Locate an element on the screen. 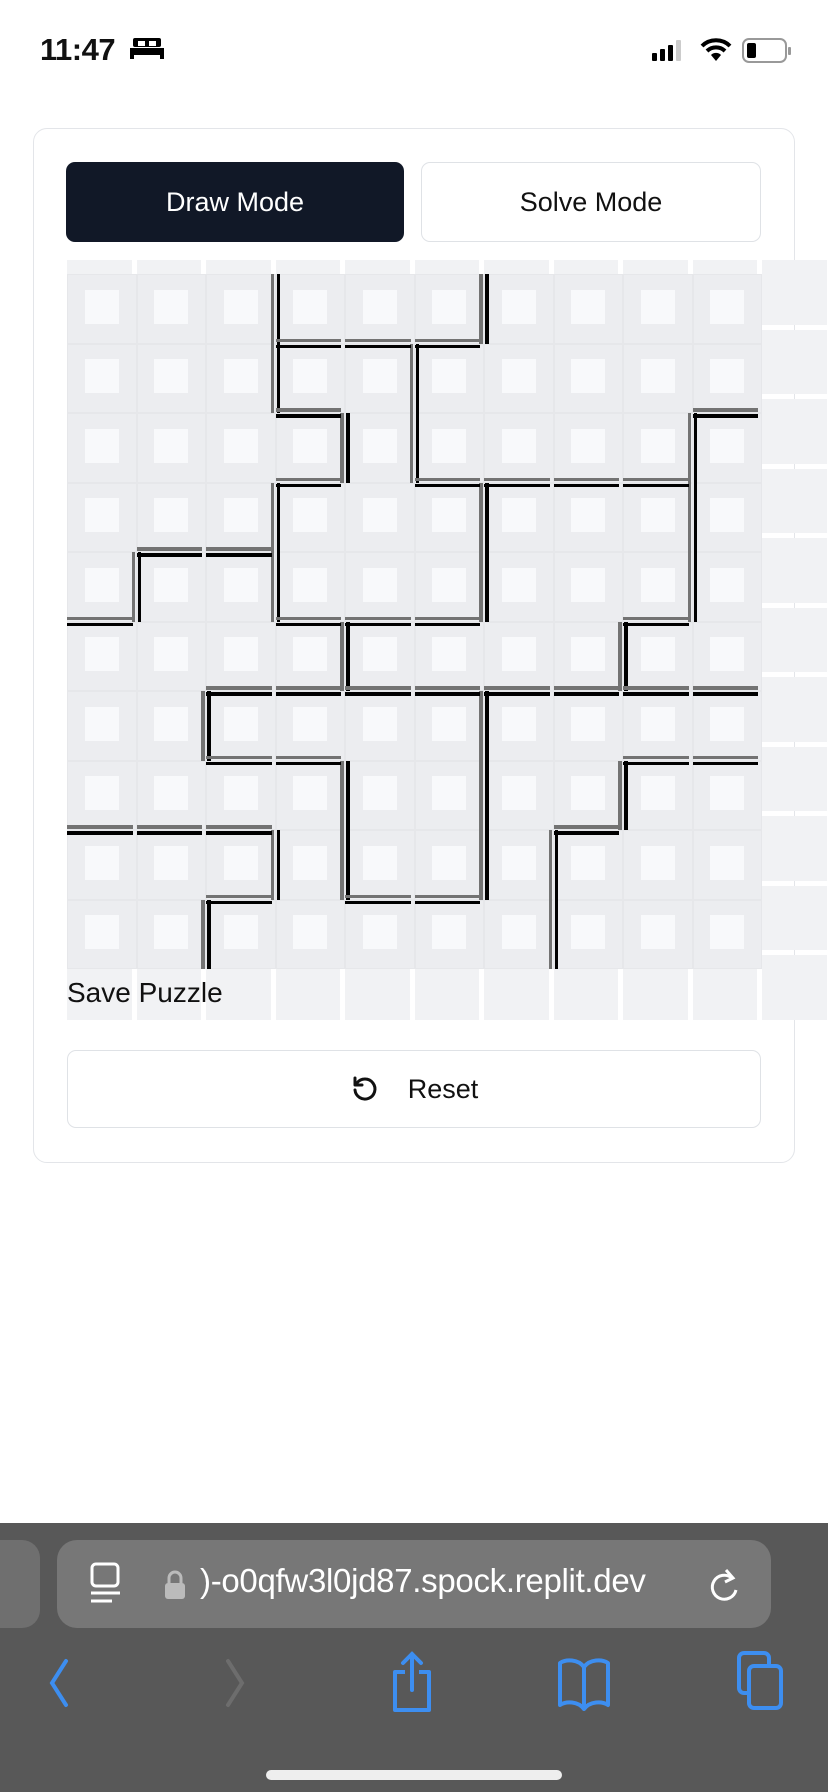  bookmarks-icon is located at coordinates (584, 1683).